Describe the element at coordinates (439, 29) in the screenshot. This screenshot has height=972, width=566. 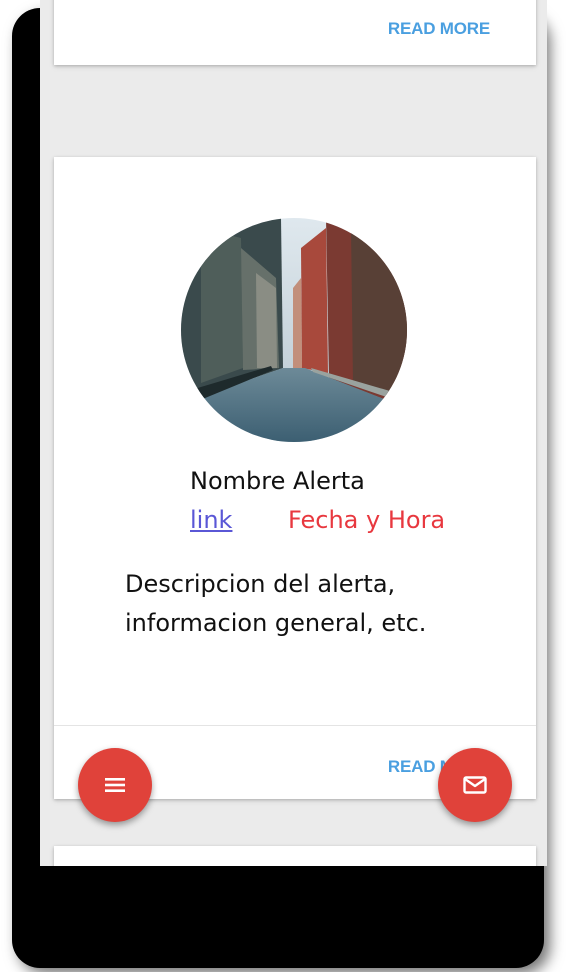
I see `read-more-button: READ MORE` at that location.